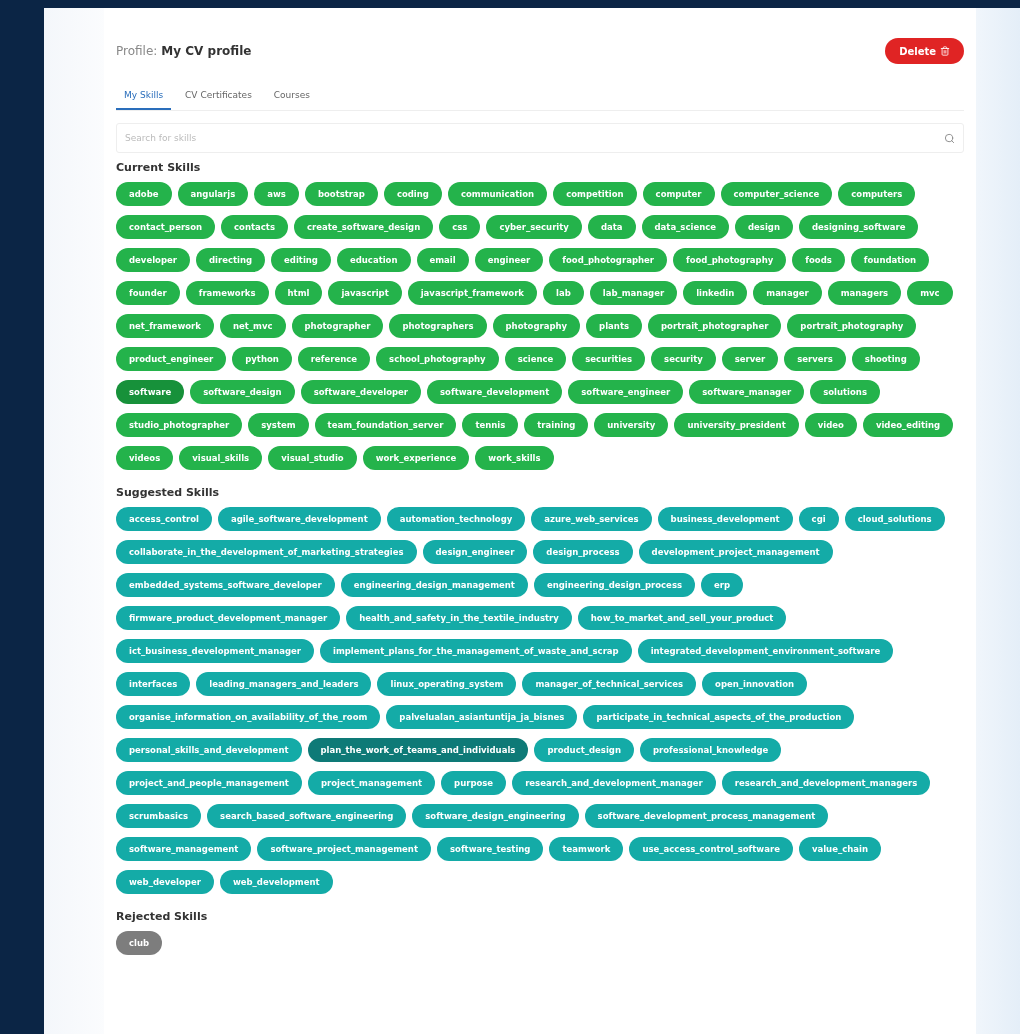  I want to click on skill-tag: editing, so click(301, 260).